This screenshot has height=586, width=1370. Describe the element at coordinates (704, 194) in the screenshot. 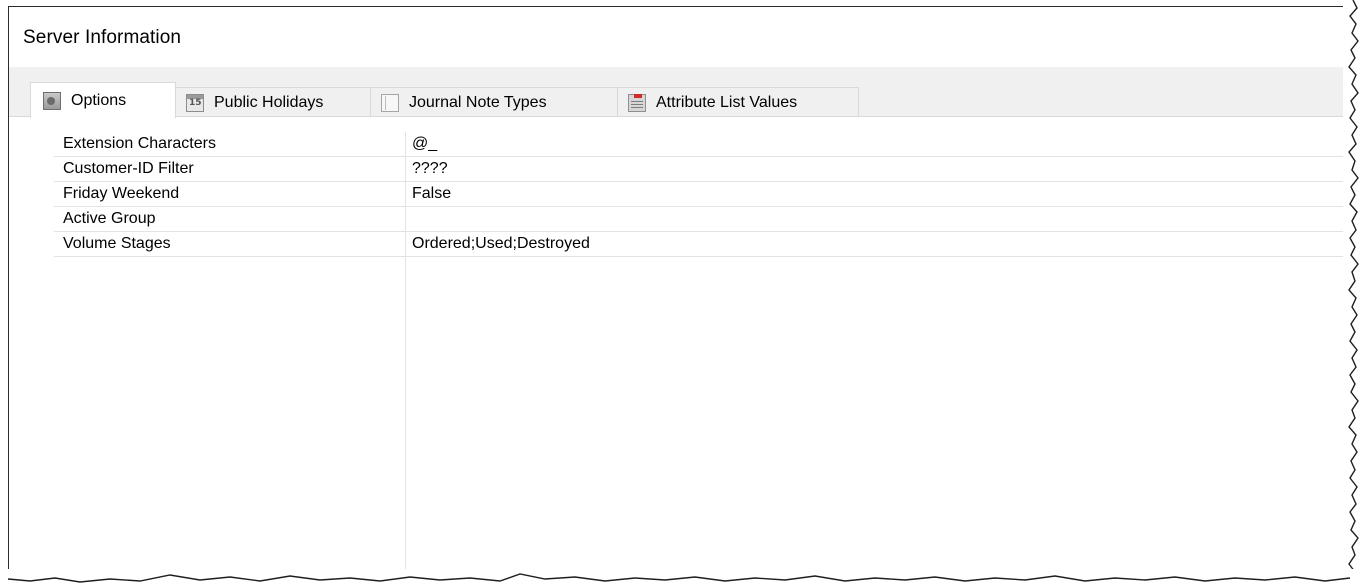

I see `property-row-friday-weekend: Friday Weekend False` at that location.